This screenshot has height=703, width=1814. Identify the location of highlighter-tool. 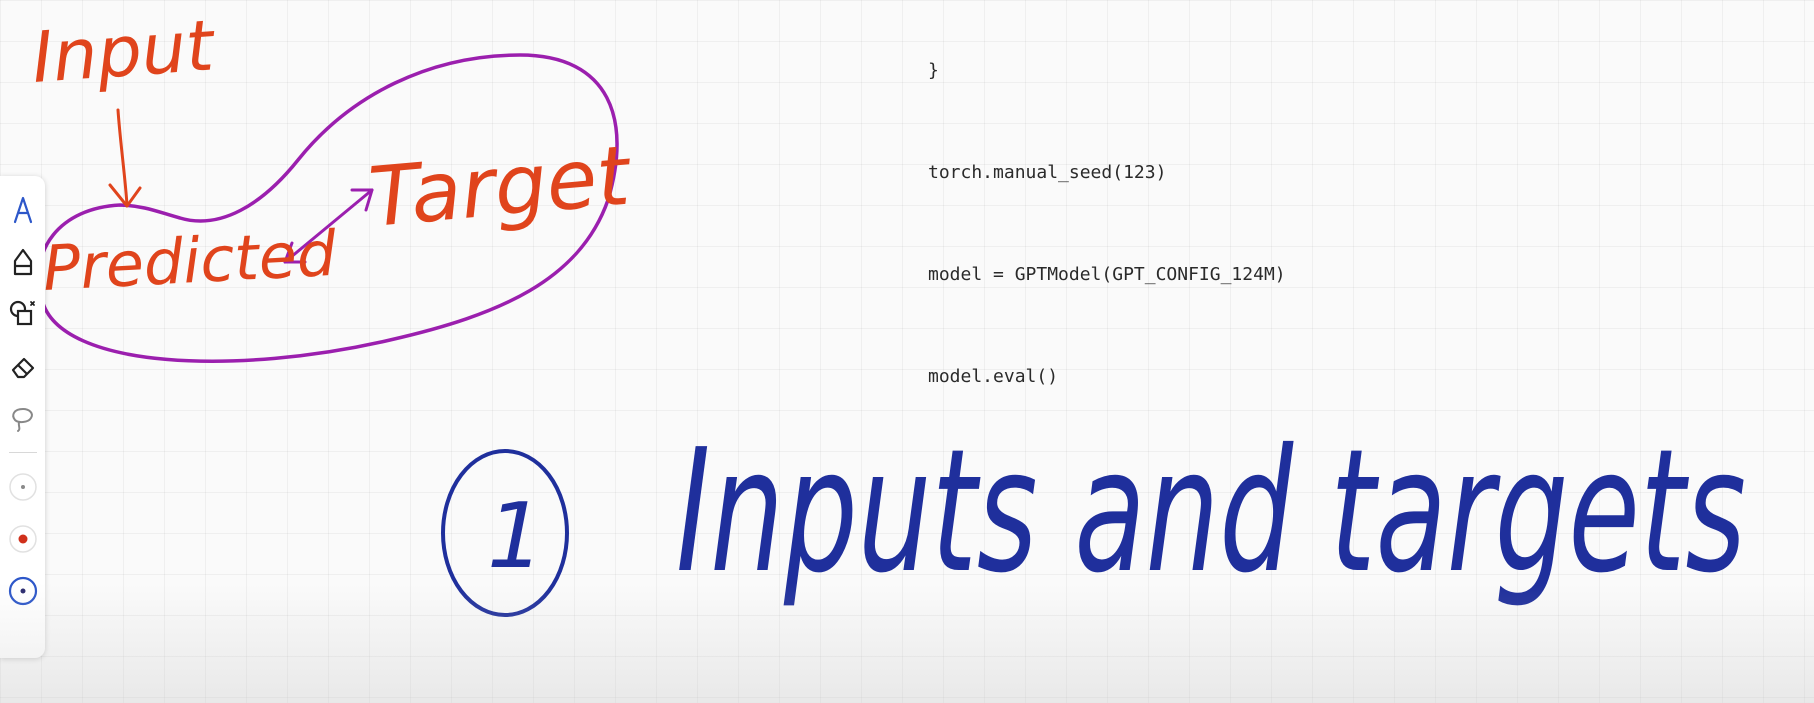
(22, 262).